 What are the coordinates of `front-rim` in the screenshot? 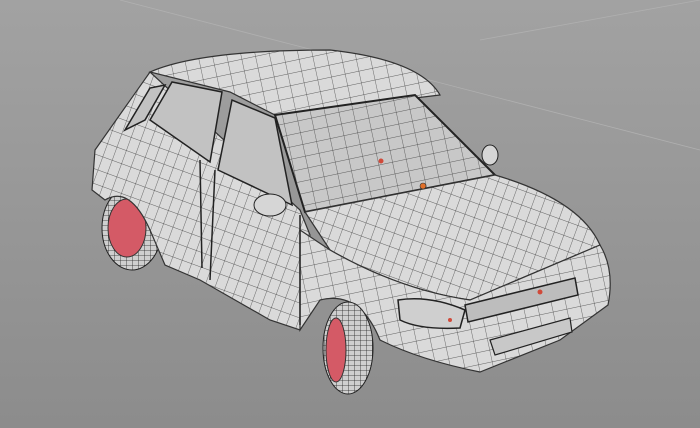 It's located at (336, 350).